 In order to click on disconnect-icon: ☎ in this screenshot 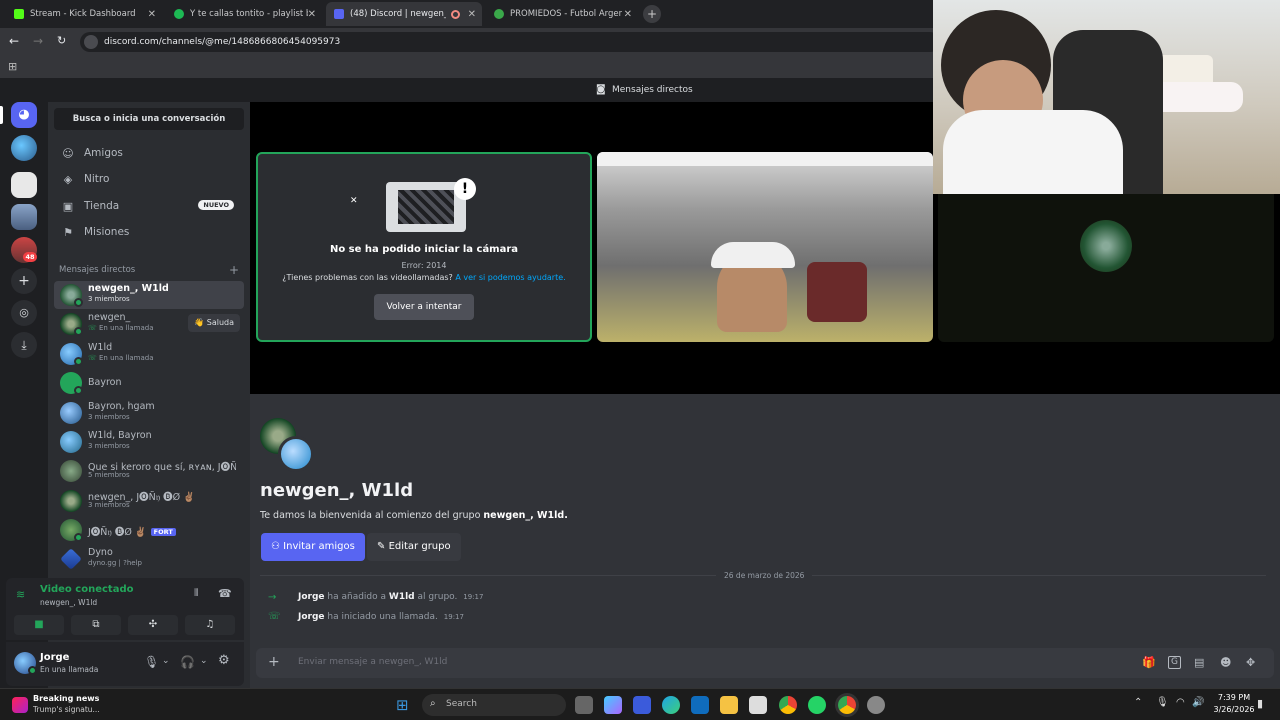, I will do `click(225, 593)`.